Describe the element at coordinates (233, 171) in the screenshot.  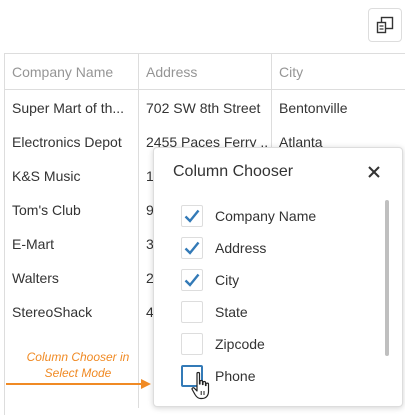
I see `column-chooser-title: Column Chooser` at that location.